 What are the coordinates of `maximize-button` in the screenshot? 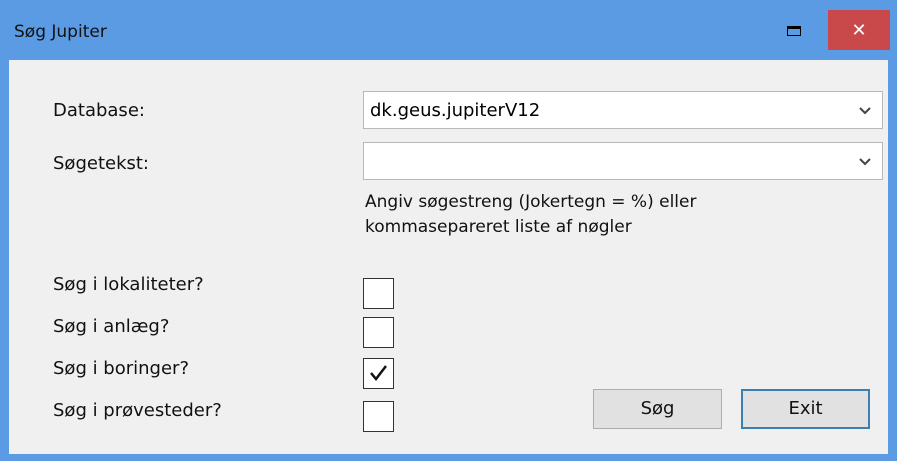 It's located at (794, 31).